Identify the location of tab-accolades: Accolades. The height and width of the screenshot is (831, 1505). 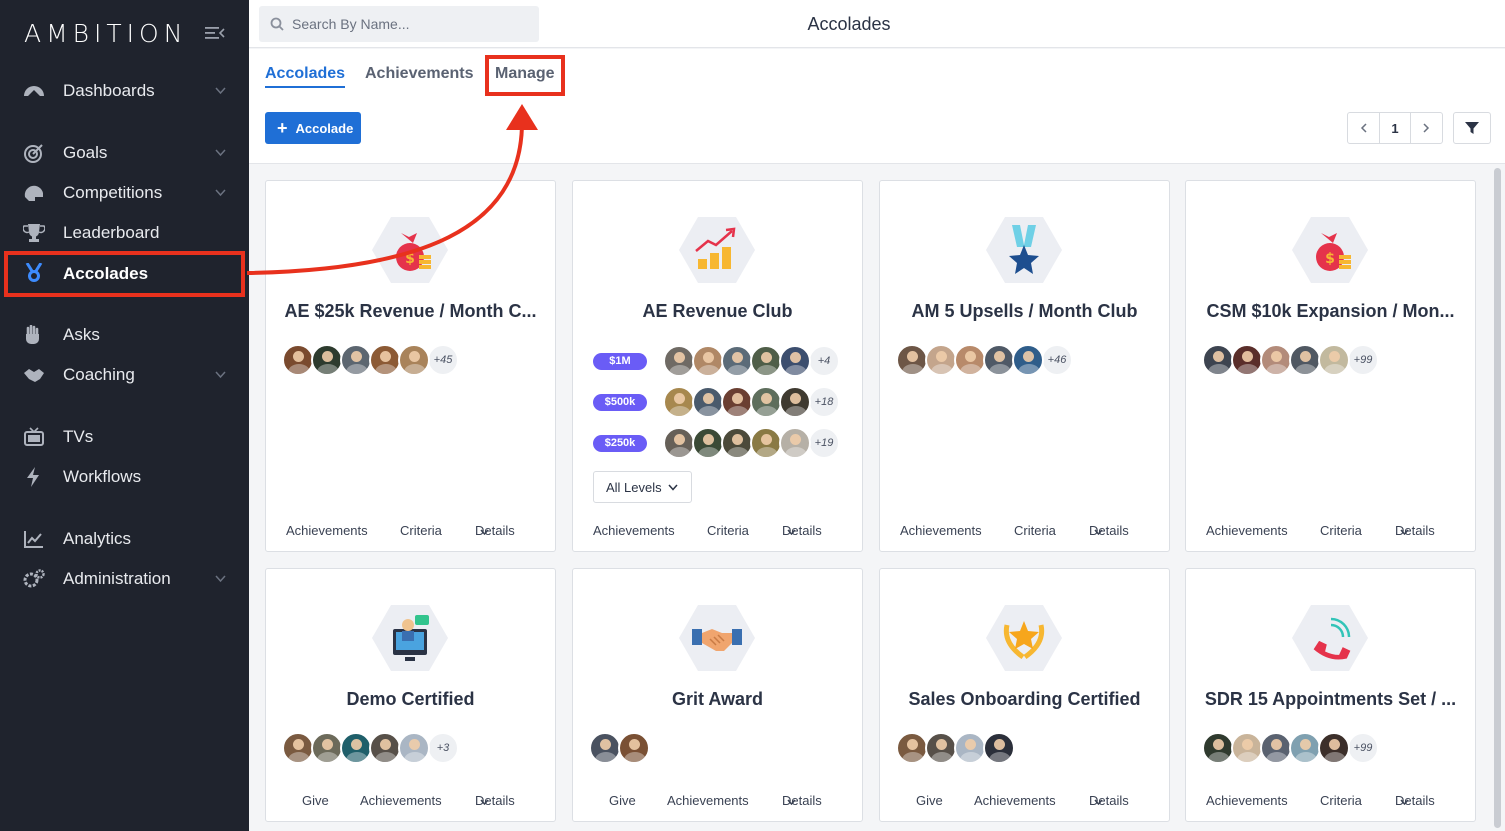
(305, 76).